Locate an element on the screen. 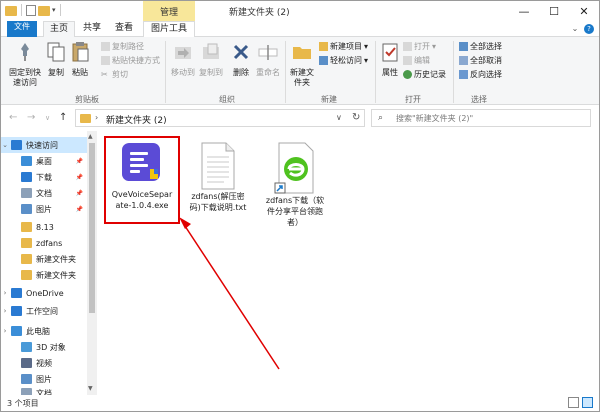 The height and width of the screenshot is (412, 600). sidebar-item-label: 视频 is located at coordinates (44, 363).